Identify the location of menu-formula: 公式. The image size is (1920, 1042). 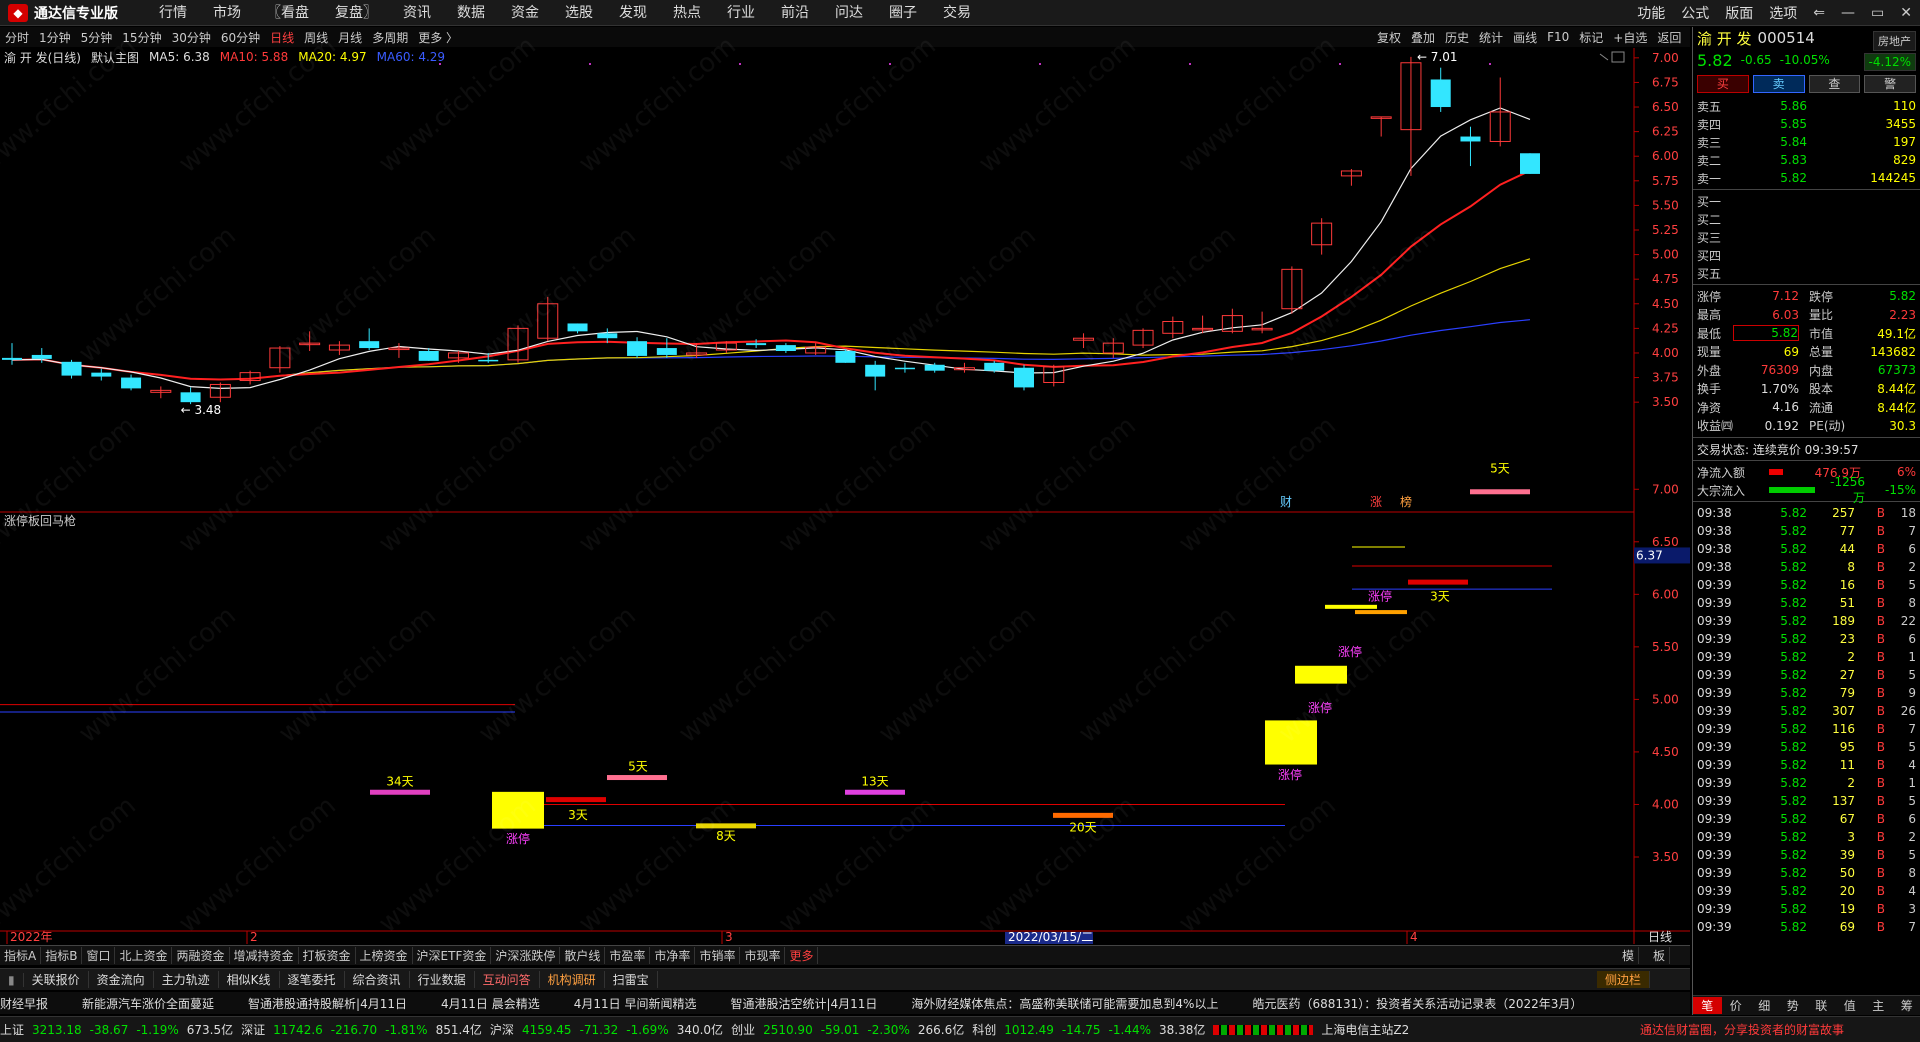
(1695, 13).